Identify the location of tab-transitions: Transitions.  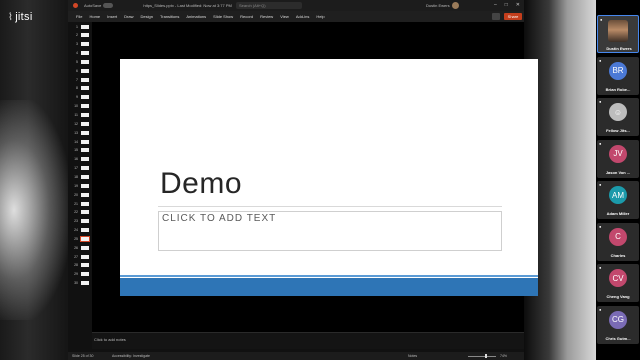
(169, 16).